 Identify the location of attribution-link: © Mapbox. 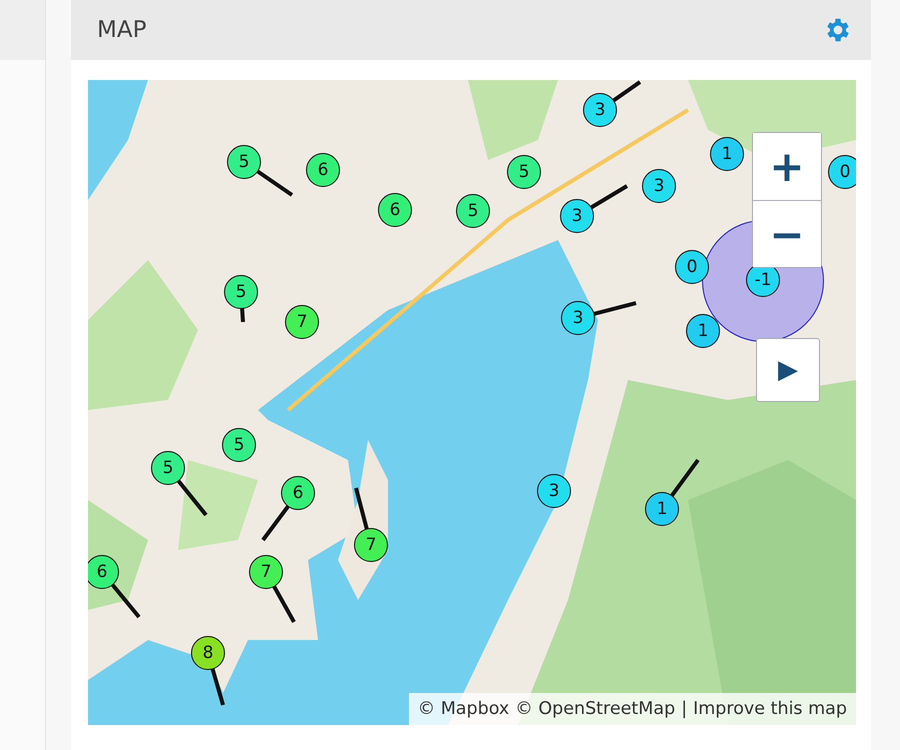
(464, 709).